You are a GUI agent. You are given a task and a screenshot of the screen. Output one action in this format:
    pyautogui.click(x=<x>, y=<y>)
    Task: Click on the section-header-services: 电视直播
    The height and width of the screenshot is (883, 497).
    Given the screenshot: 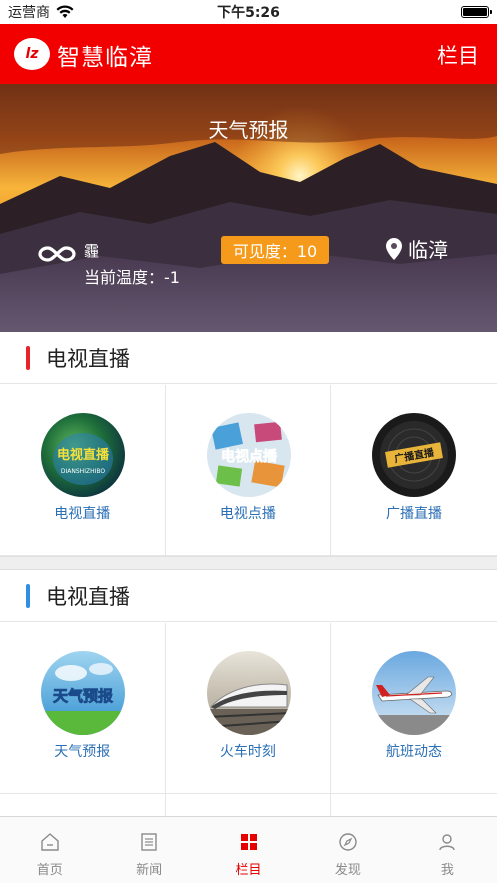 What is the action you would take?
    pyautogui.click(x=248, y=596)
    